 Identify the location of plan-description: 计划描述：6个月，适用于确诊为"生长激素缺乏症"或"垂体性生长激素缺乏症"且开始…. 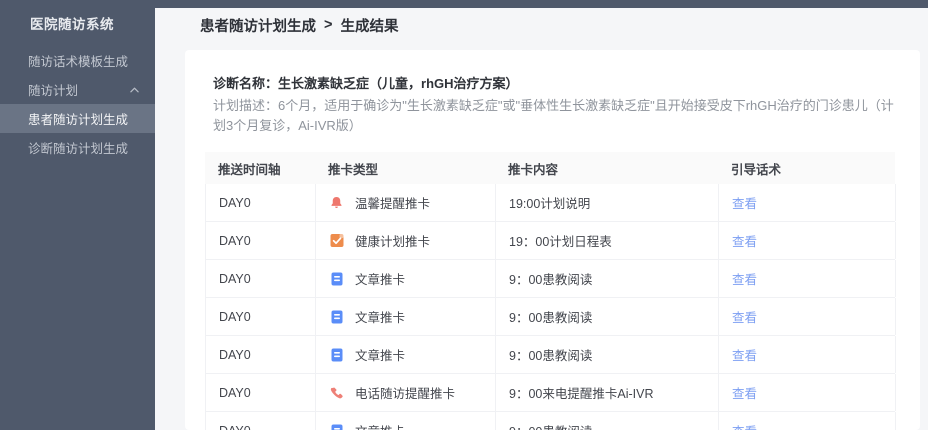
(556, 116).